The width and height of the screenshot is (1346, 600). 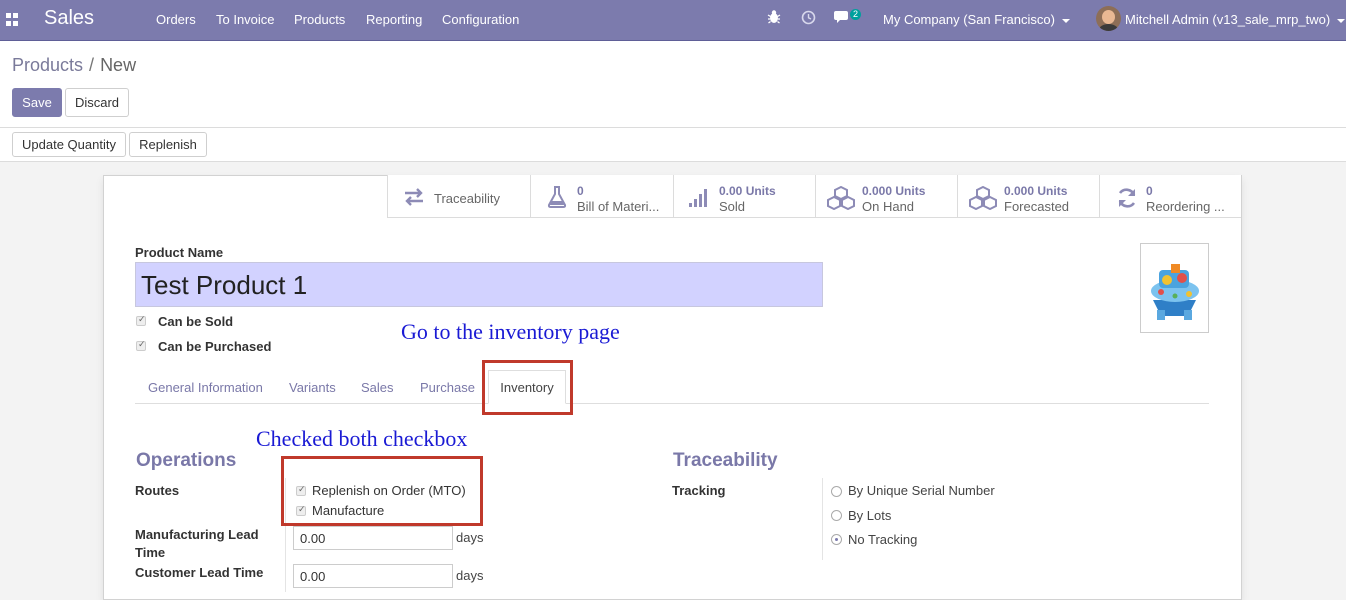 I want to click on product-image, so click(x=1174, y=288).